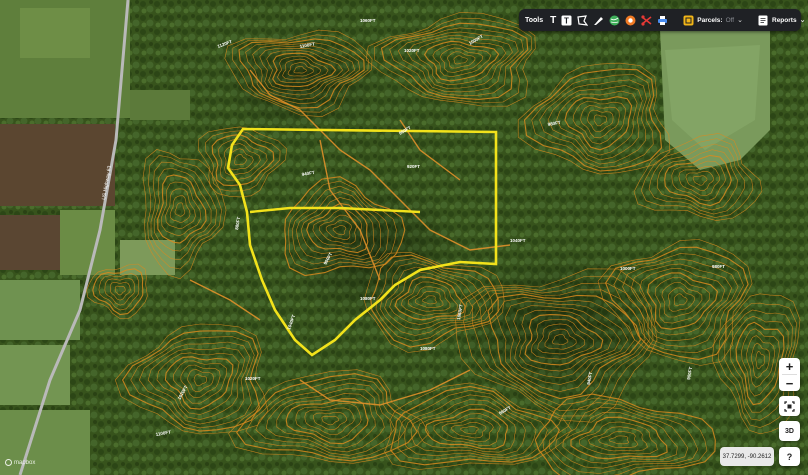 Image resolution: width=808 pixels, height=475 pixels. Describe the element at coordinates (730, 20) in the screenshot. I see `parcels-state: Off` at that location.